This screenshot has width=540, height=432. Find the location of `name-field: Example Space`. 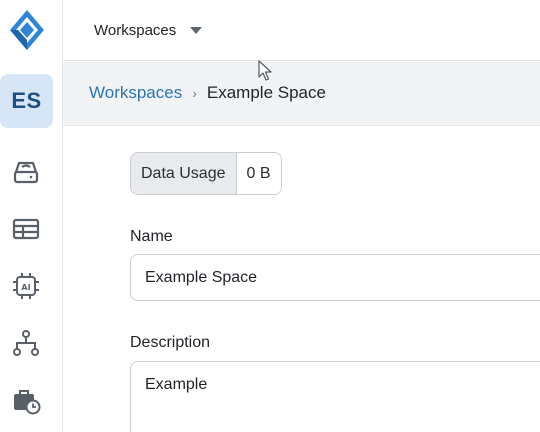

name-field: Example Space is located at coordinates (335, 277).